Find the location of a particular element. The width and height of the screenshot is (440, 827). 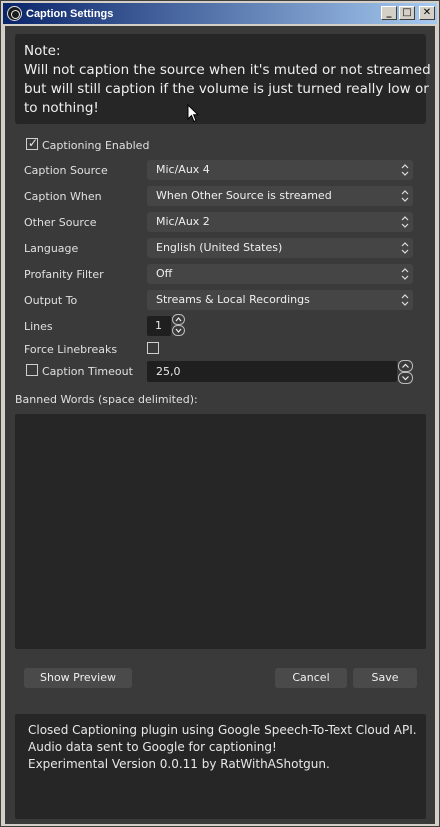

caption-source-value: Mic/Aux 4 is located at coordinates (183, 169).